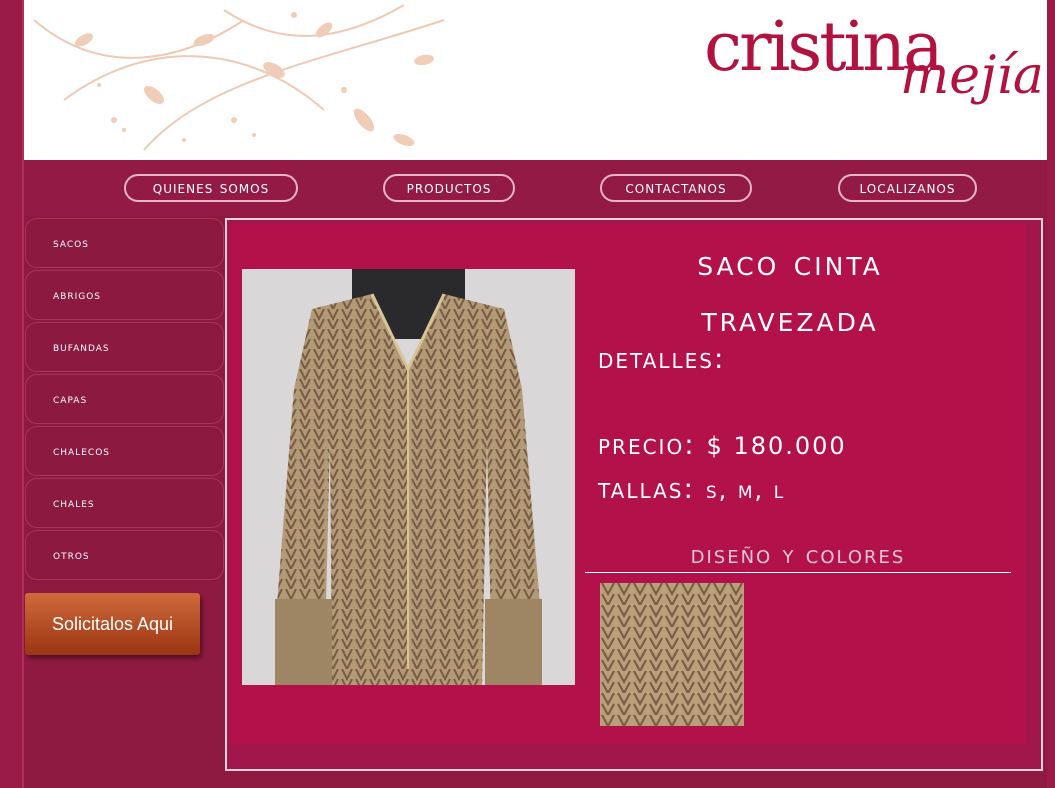 The image size is (1055, 788). Describe the element at coordinates (124, 399) in the screenshot. I see `sidebar-item-capas: capas` at that location.